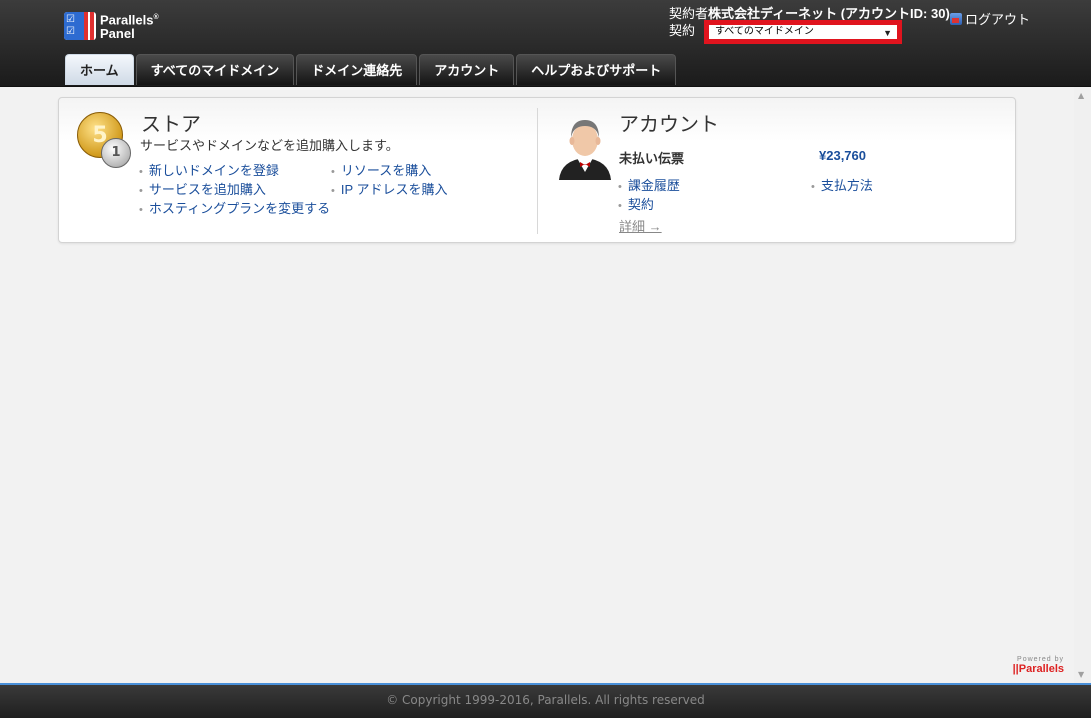 Image resolution: width=1091 pixels, height=718 pixels. Describe the element at coordinates (636, 203) in the screenshot. I see `link-contracts: • 契約` at that location.